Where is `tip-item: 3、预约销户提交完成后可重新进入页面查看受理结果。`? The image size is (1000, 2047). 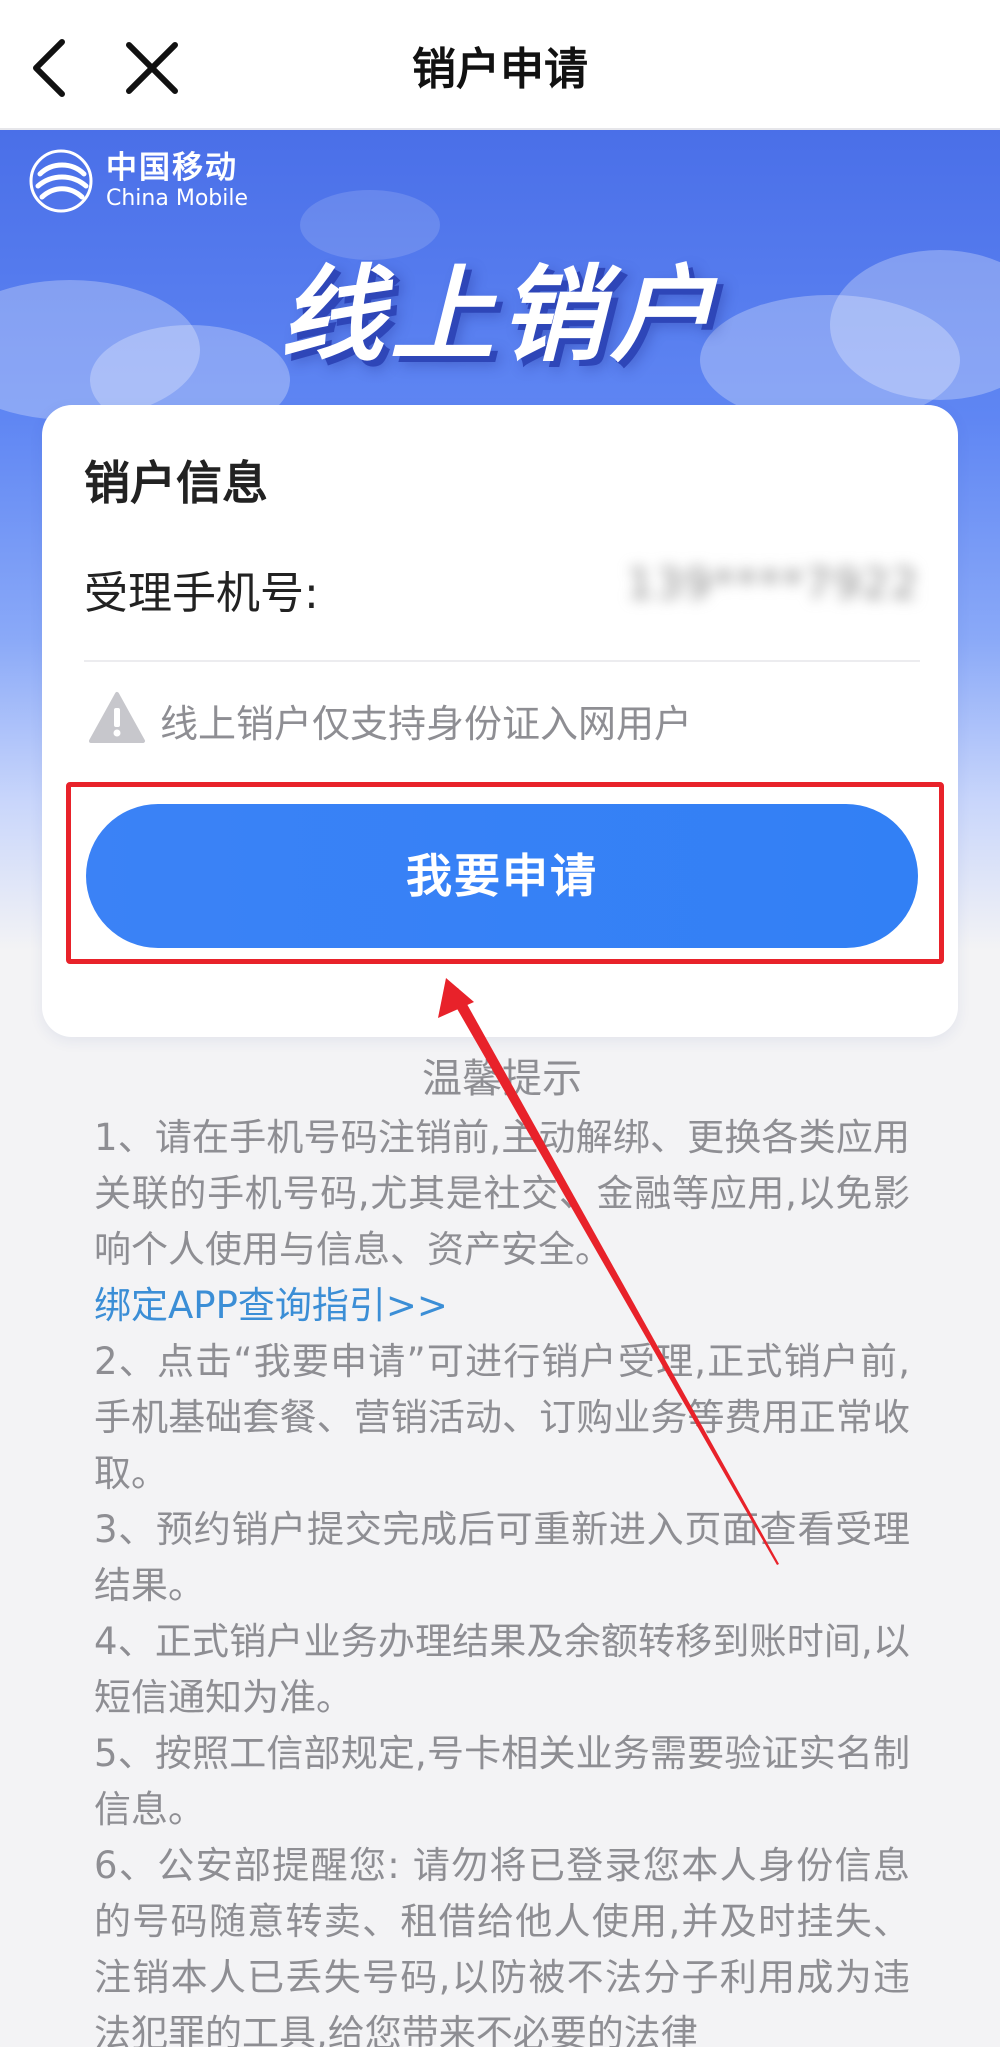 tip-item: 3、预约销户提交完成后可重新进入页面查看受理结果。 is located at coordinates (502, 1557).